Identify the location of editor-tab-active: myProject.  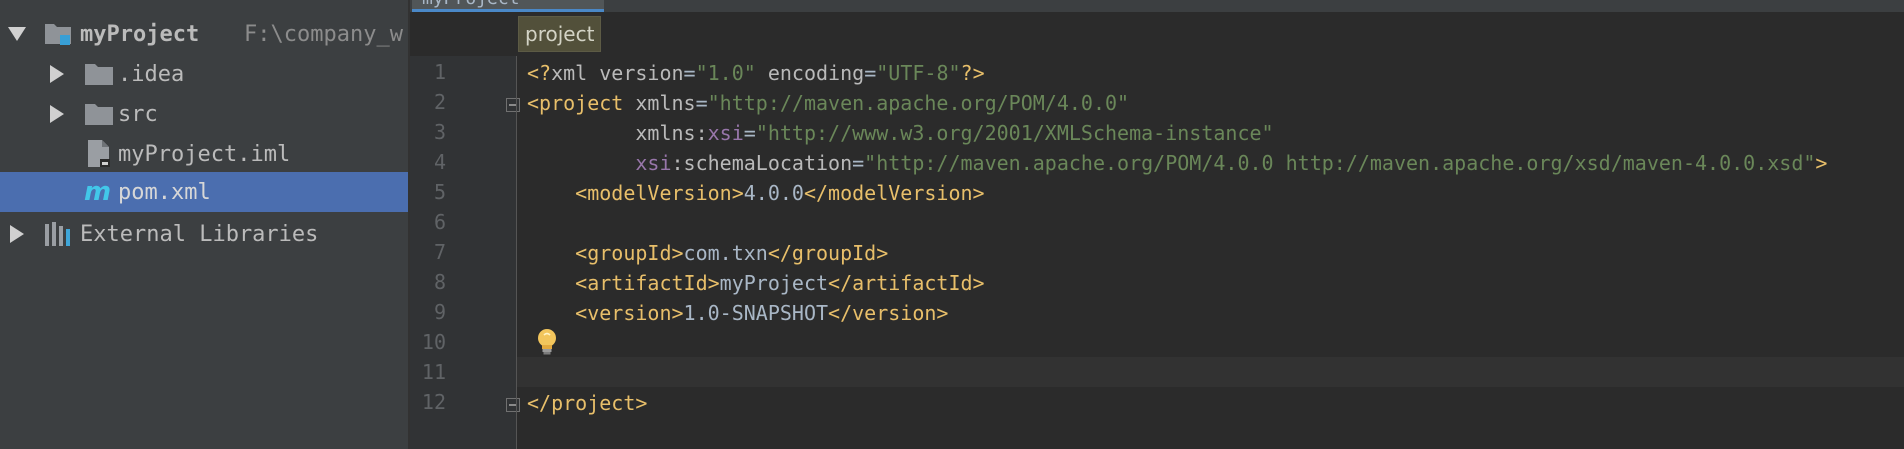
(508, 6).